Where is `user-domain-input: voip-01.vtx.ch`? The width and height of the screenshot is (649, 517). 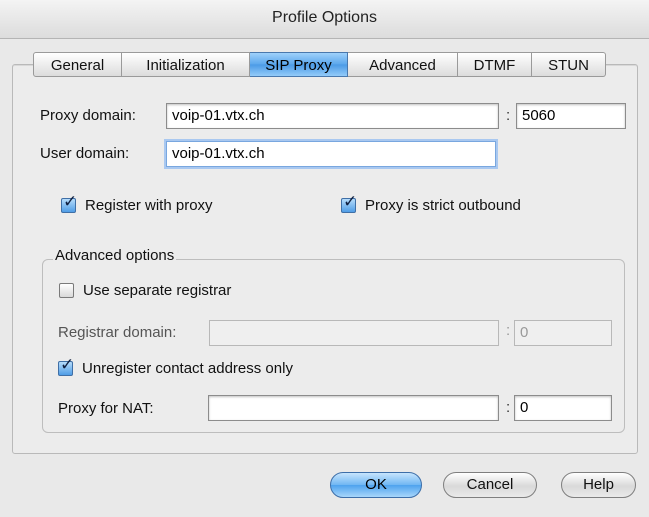 user-domain-input: voip-01.vtx.ch is located at coordinates (331, 154).